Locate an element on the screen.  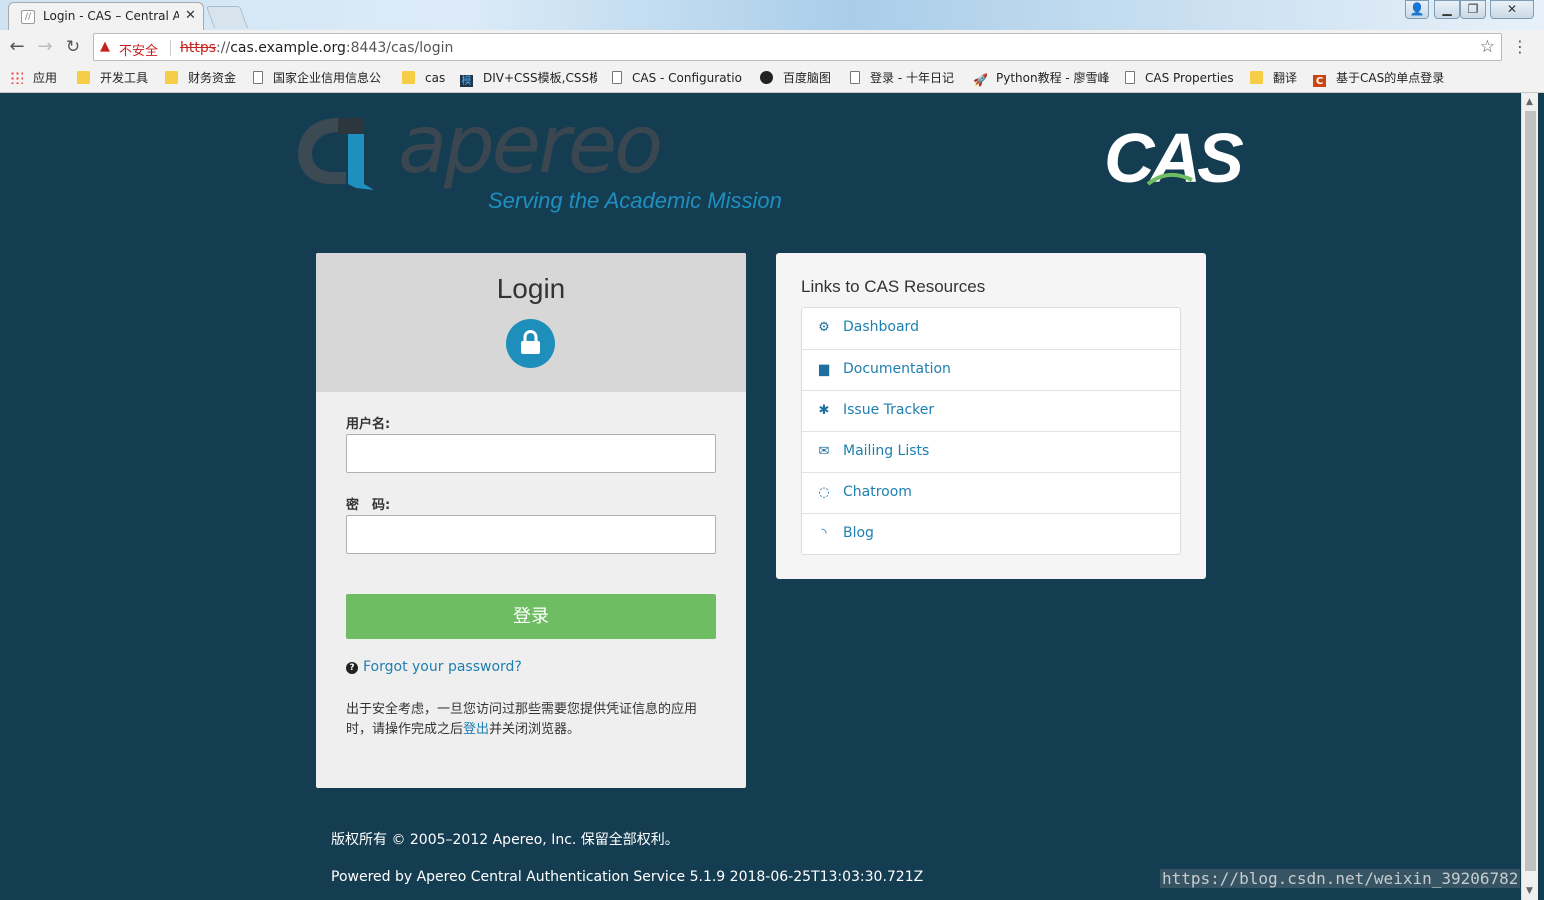
bookmark-item: 🚀 Python教程 - 廖雪峰 is located at coordinates (1042, 78).